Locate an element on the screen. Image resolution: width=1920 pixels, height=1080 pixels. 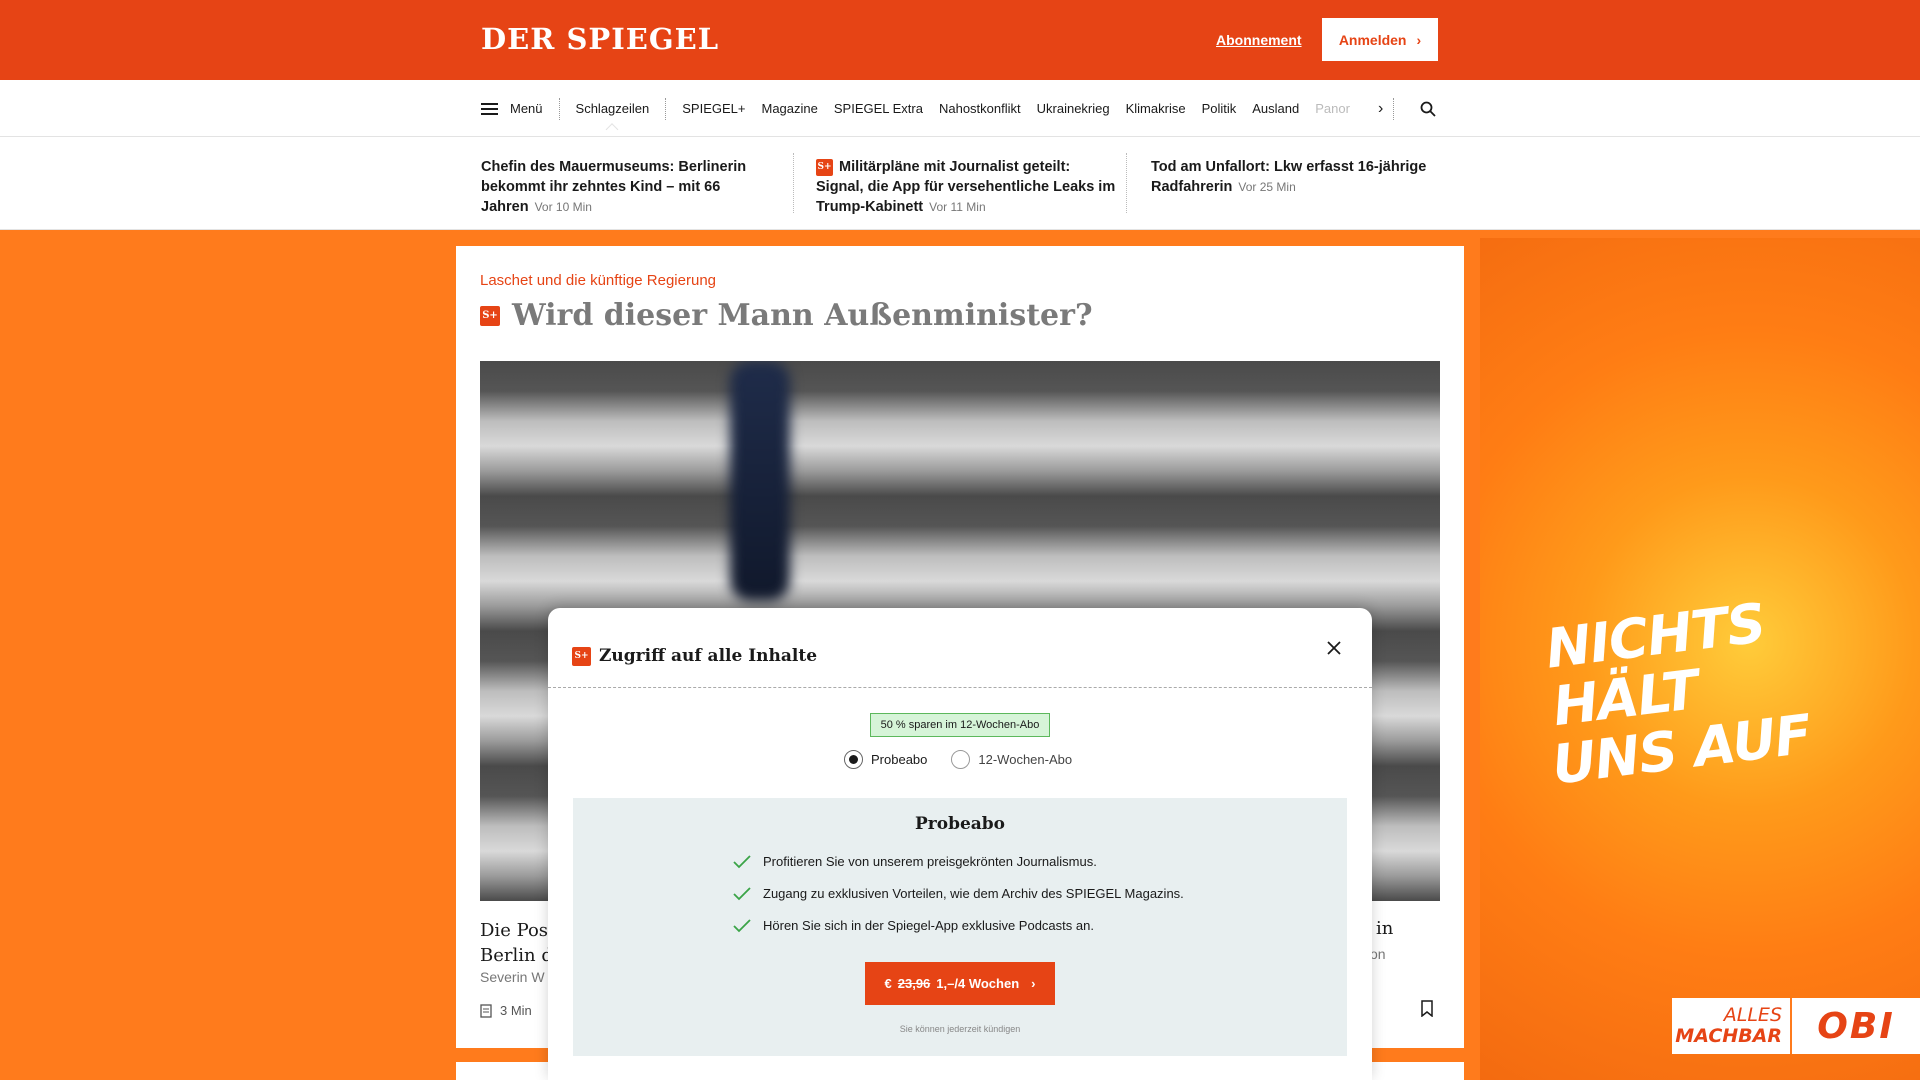
nav-item-ausland: Ausland is located at coordinates (1275, 108).